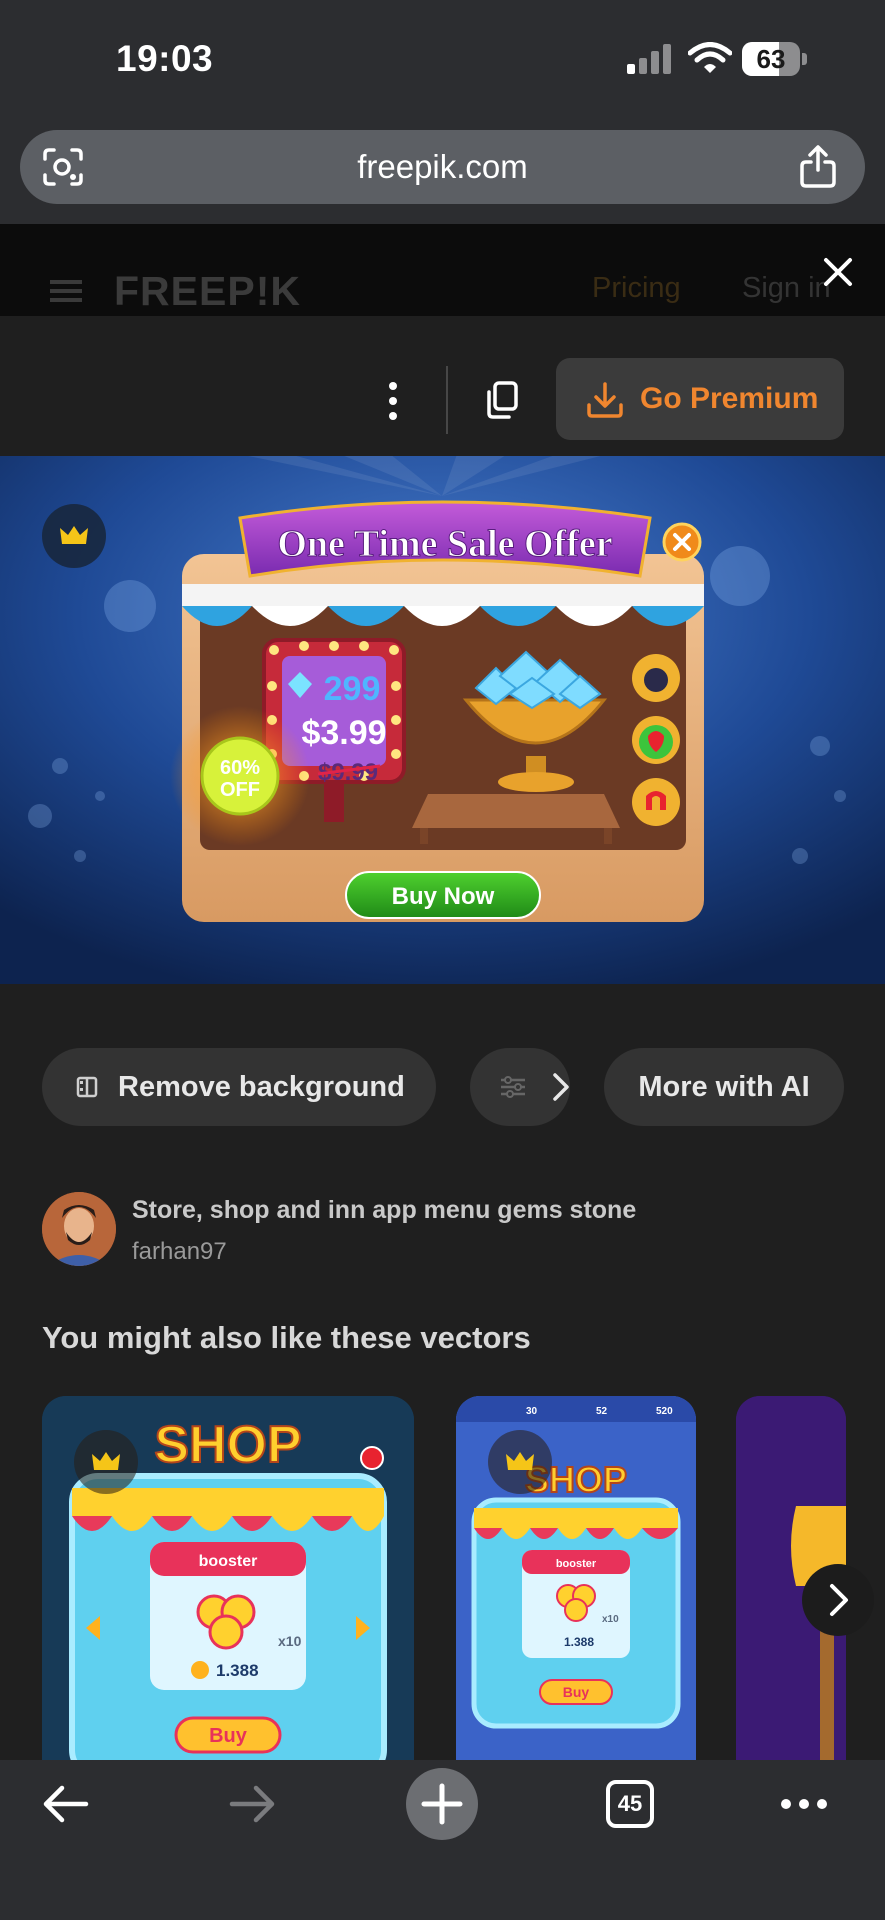  I want to click on avatar-illustration, so click(79, 1229).